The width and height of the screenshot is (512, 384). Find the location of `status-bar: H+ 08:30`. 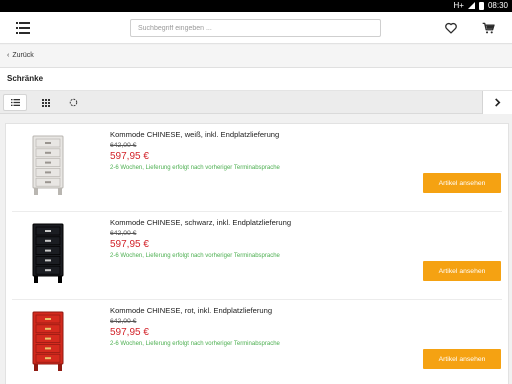

status-bar: H+ 08:30 is located at coordinates (256, 6).